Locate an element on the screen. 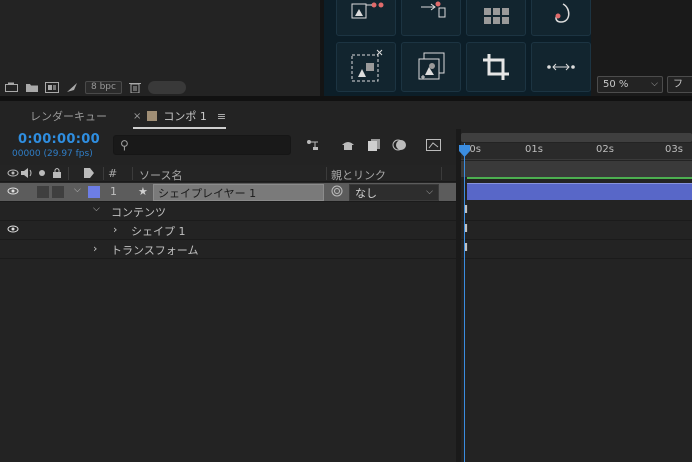 The image size is (692, 462). label-tag-icon is located at coordinates (89, 174).